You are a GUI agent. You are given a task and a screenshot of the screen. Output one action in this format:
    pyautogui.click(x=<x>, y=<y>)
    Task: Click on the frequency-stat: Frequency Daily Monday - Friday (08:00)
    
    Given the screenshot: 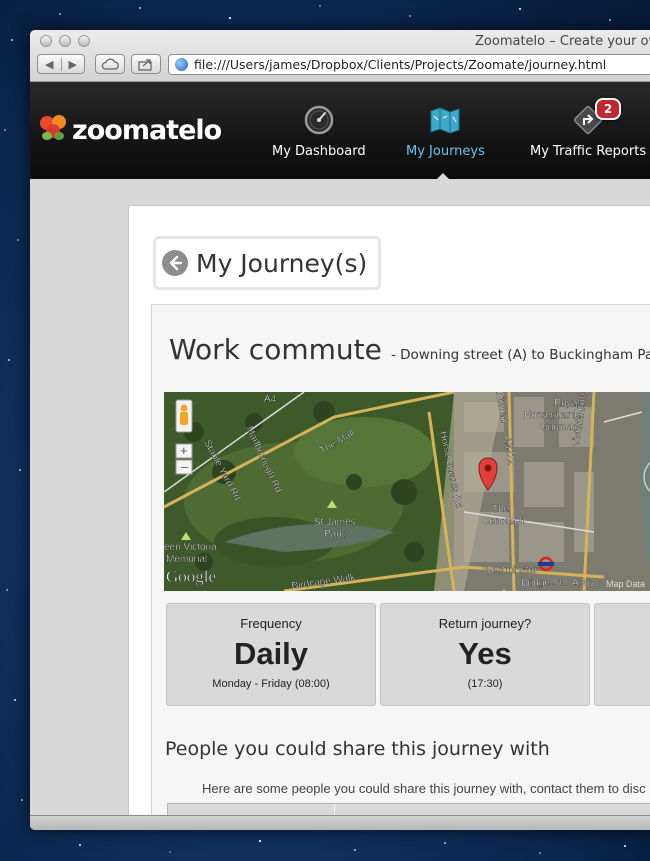 What is the action you would take?
    pyautogui.click(x=271, y=654)
    